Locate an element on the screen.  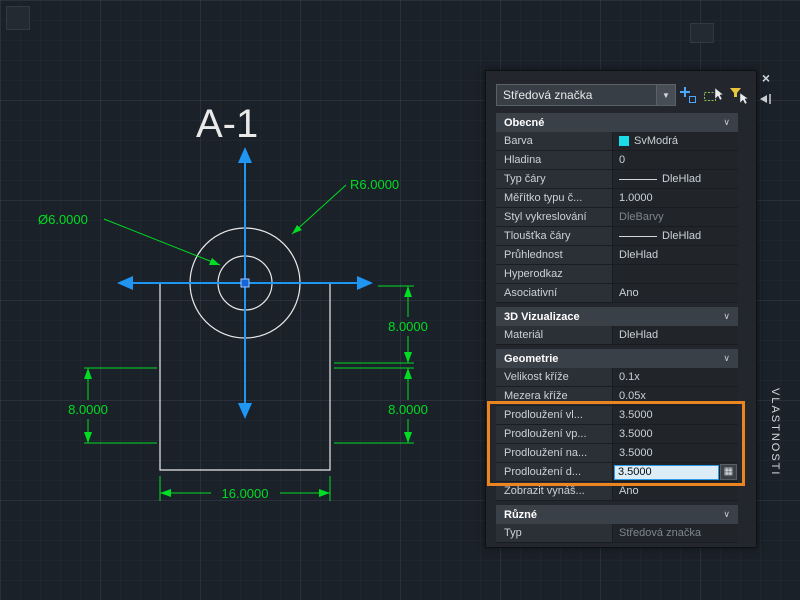
row-material: Materiál DleHlad is located at coordinates (617, 335).